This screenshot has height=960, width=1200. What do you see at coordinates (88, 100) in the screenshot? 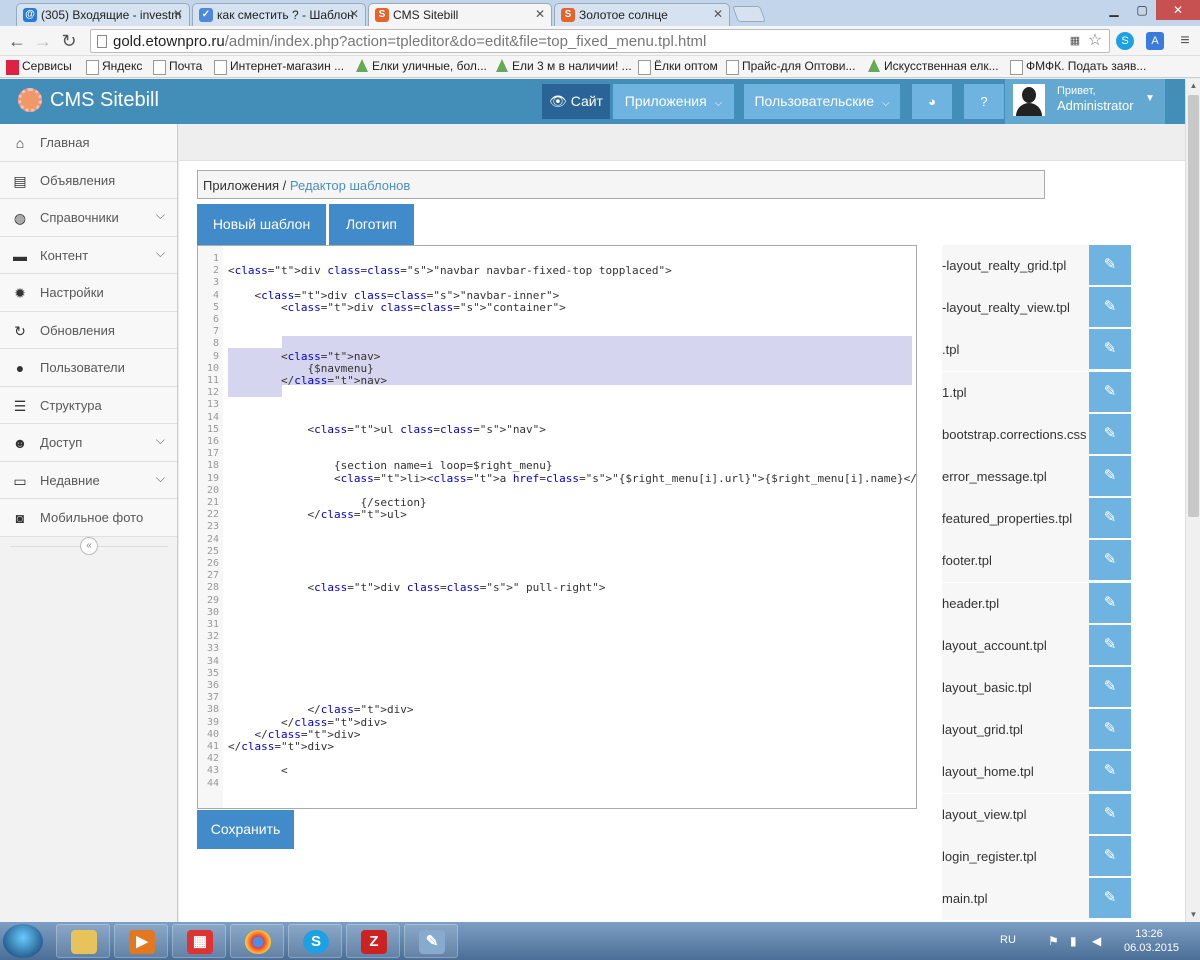
I see `app-logo: CMS Sitebill` at bounding box center [88, 100].